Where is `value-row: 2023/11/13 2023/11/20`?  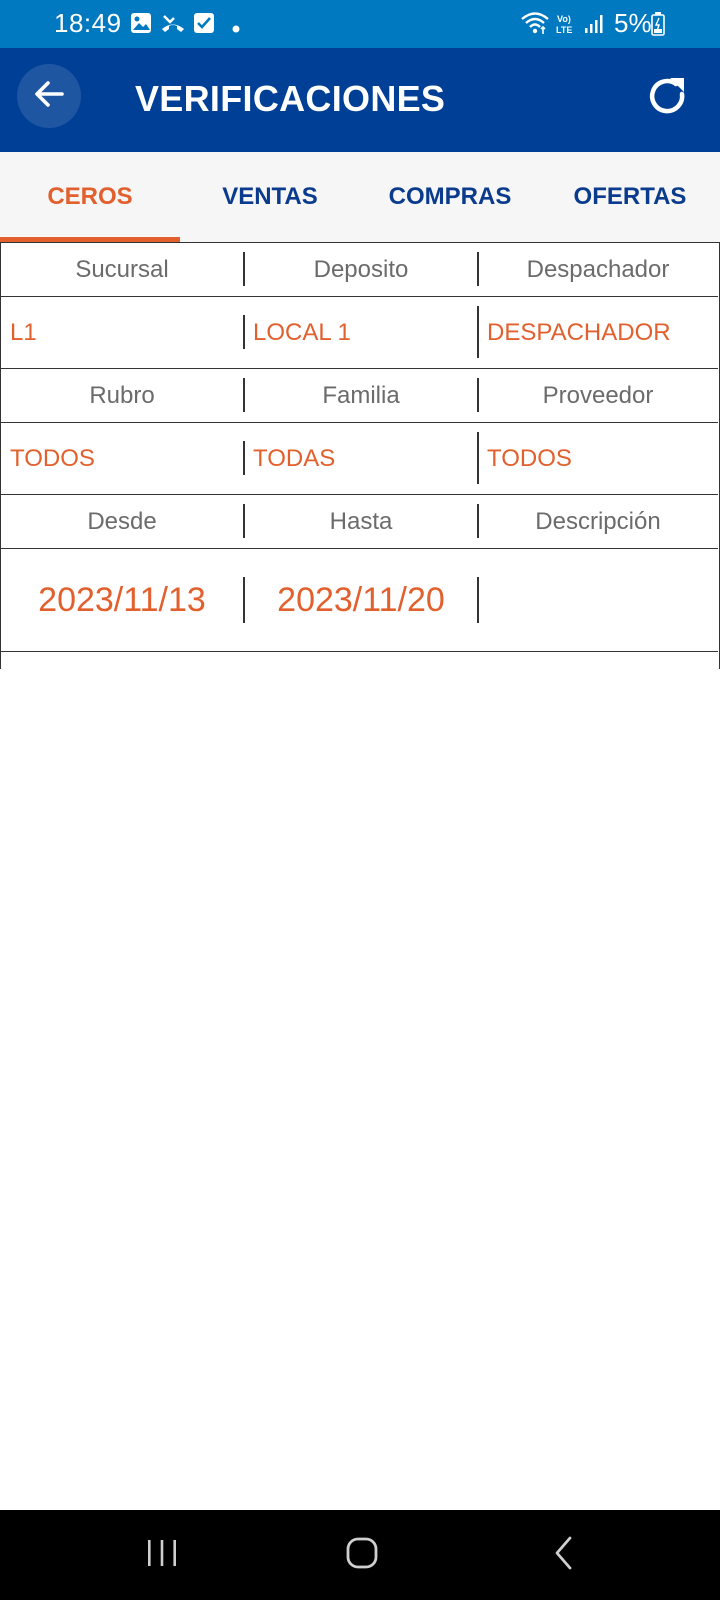
value-row: 2023/11/13 2023/11/20 is located at coordinates (359, 600).